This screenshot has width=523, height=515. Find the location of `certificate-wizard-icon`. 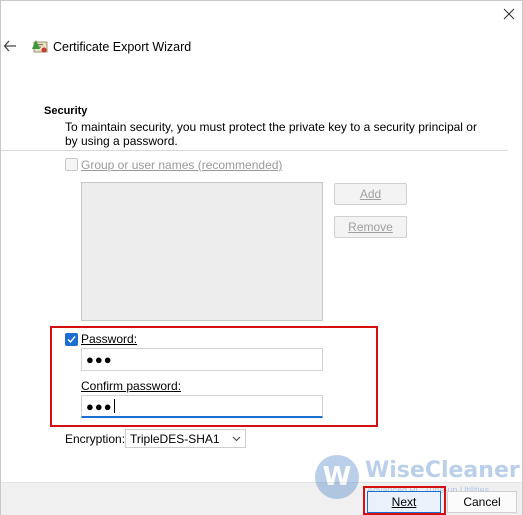

certificate-wizard-icon is located at coordinates (40, 46).